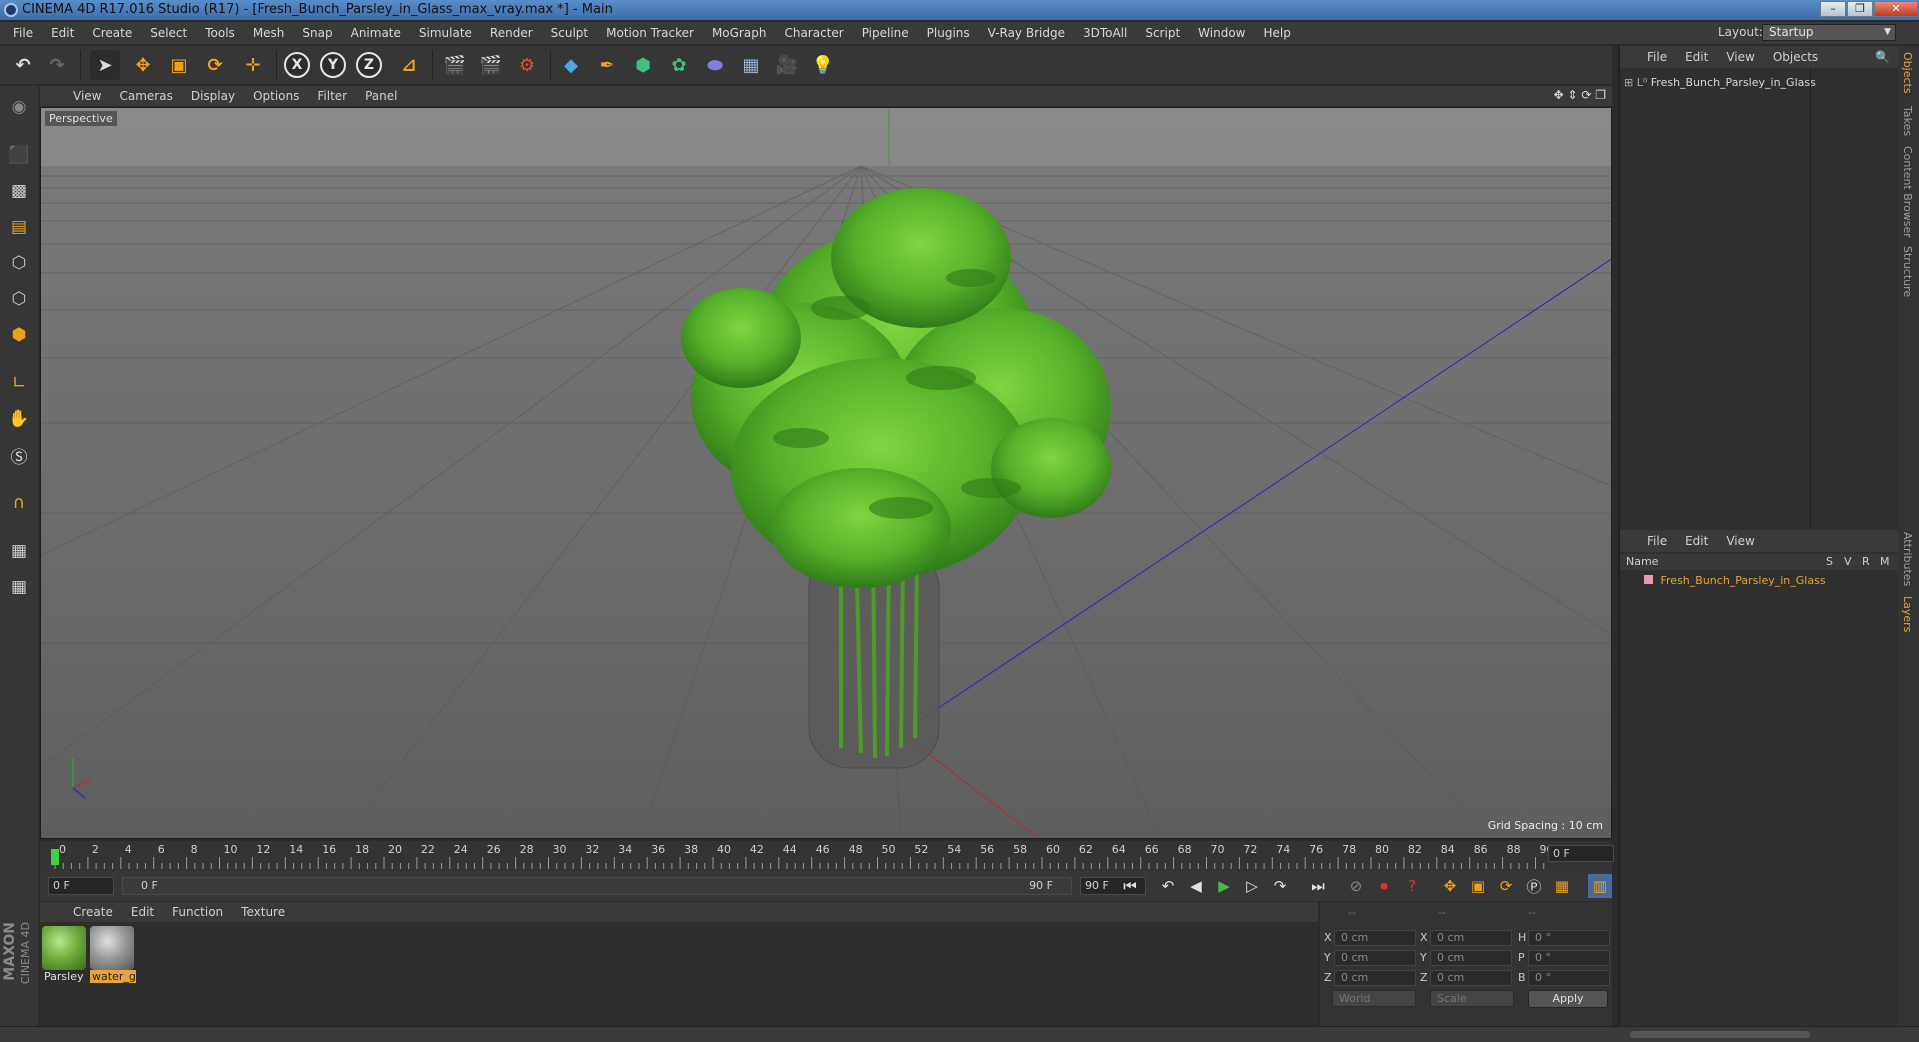 This screenshot has width=1919, height=1042. I want to click on tab-objects: Objects, so click(1907, 73).